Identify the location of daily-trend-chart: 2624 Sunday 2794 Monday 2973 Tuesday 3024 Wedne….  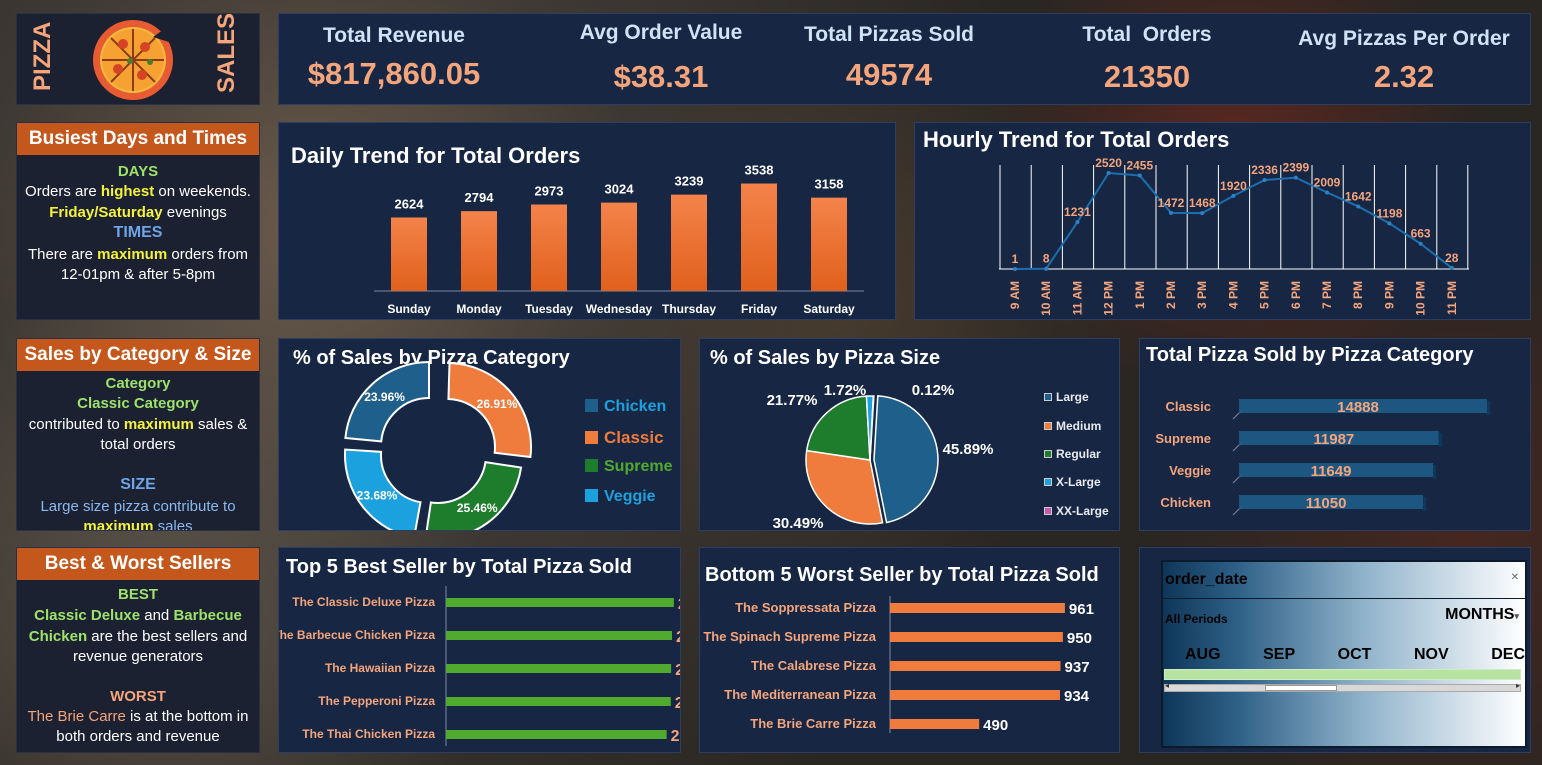
(619, 239).